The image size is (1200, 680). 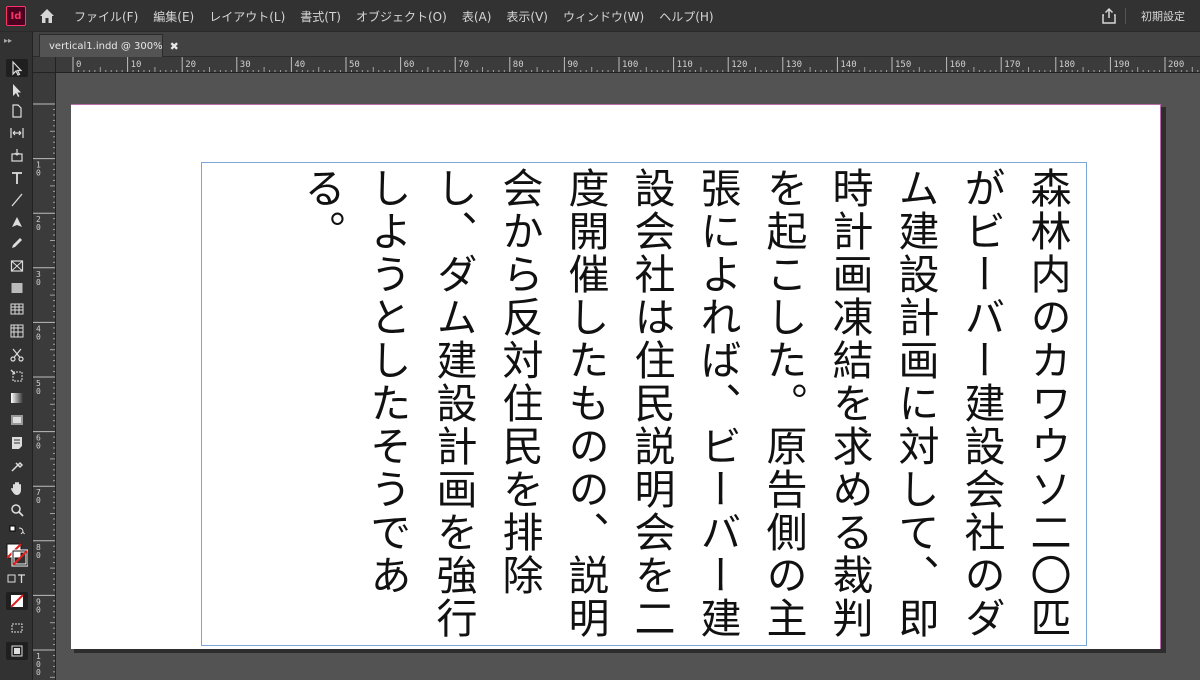 What do you see at coordinates (527, 16) in the screenshot?
I see `menu-view: 表示(V)` at bounding box center [527, 16].